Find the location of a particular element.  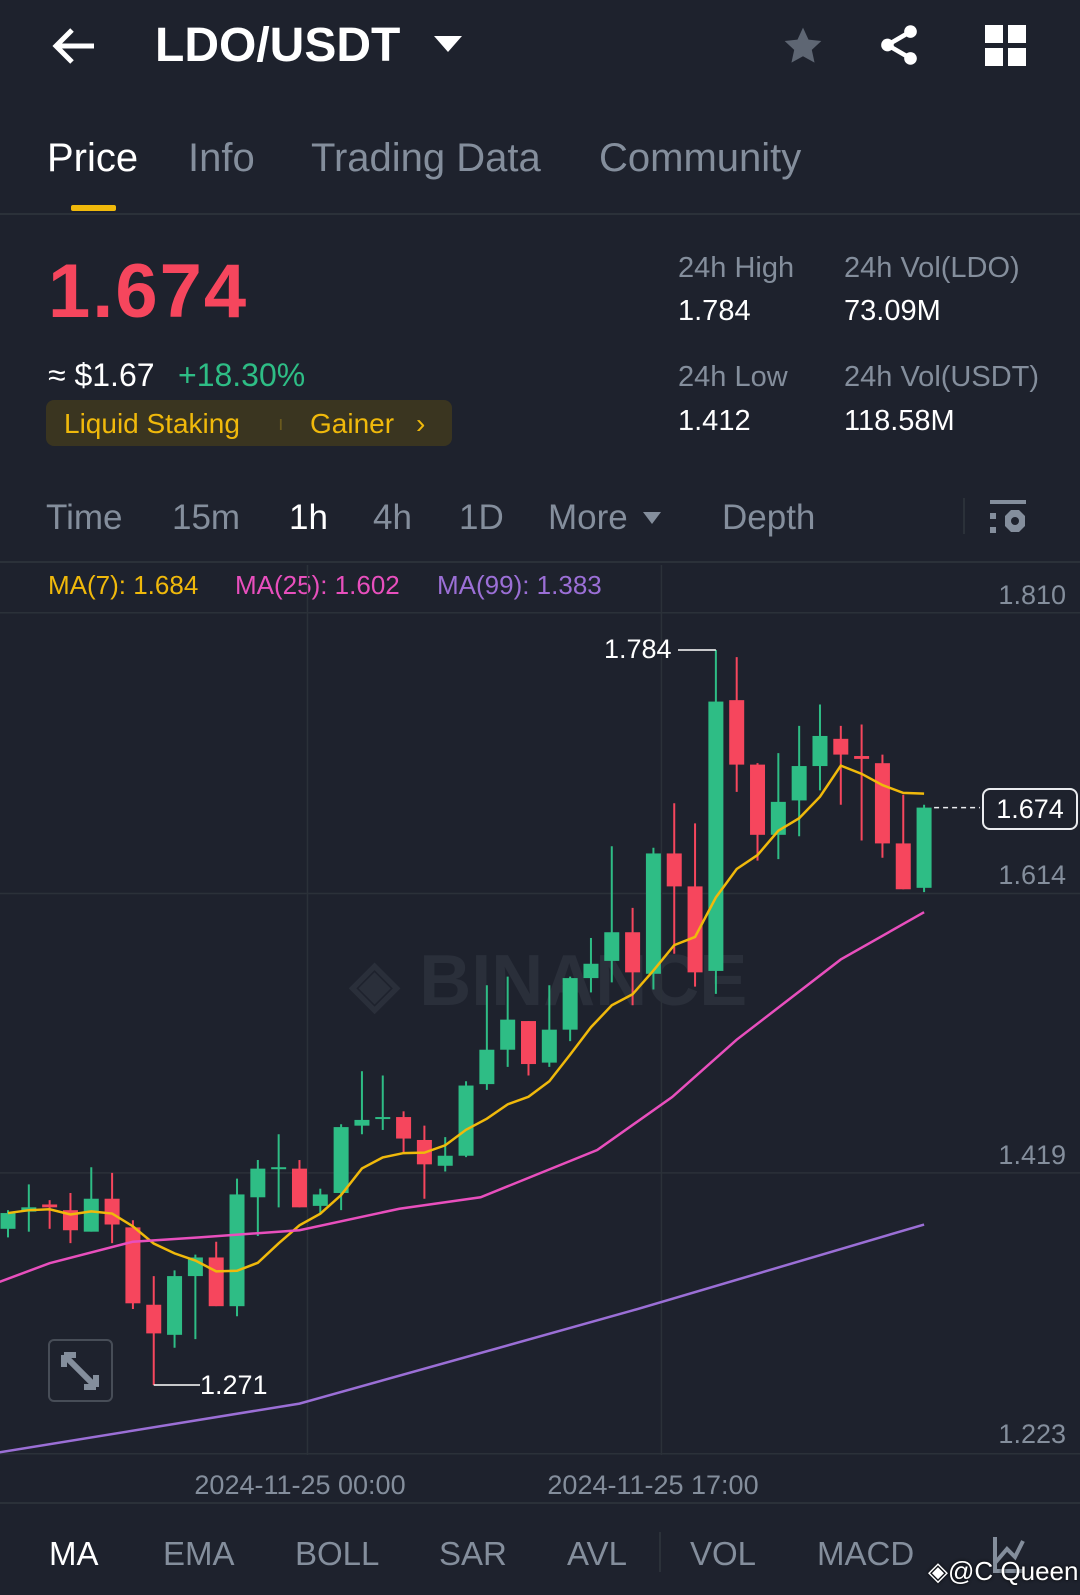

indicator-avl: AVL is located at coordinates (597, 1554).